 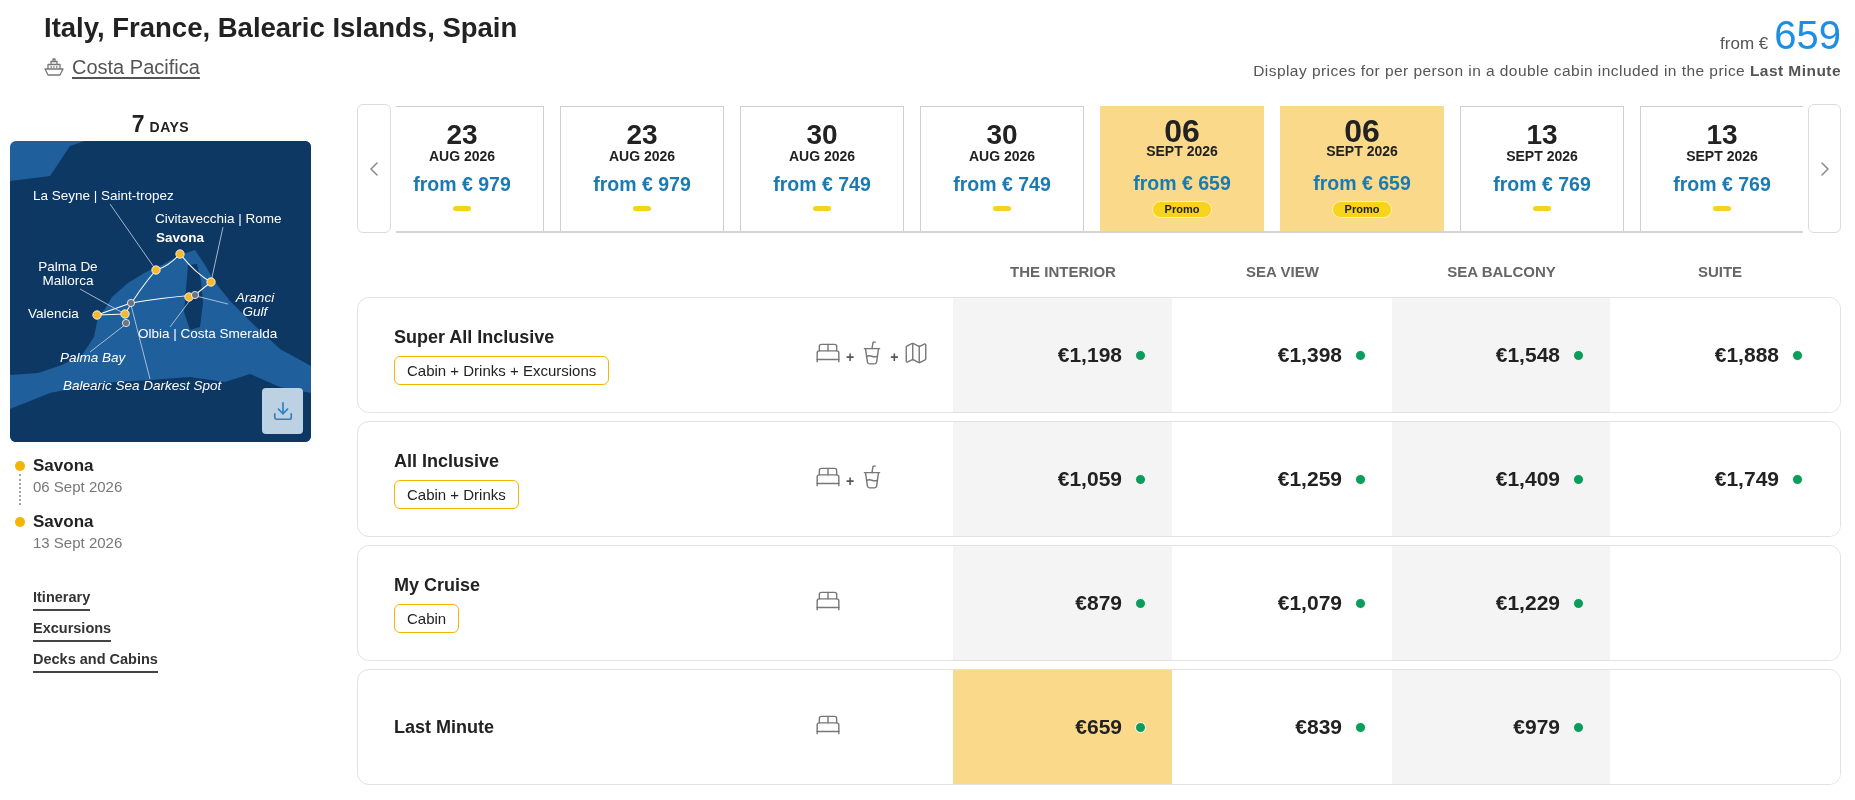 What do you see at coordinates (54, 67) in the screenshot?
I see `ship-icon` at bounding box center [54, 67].